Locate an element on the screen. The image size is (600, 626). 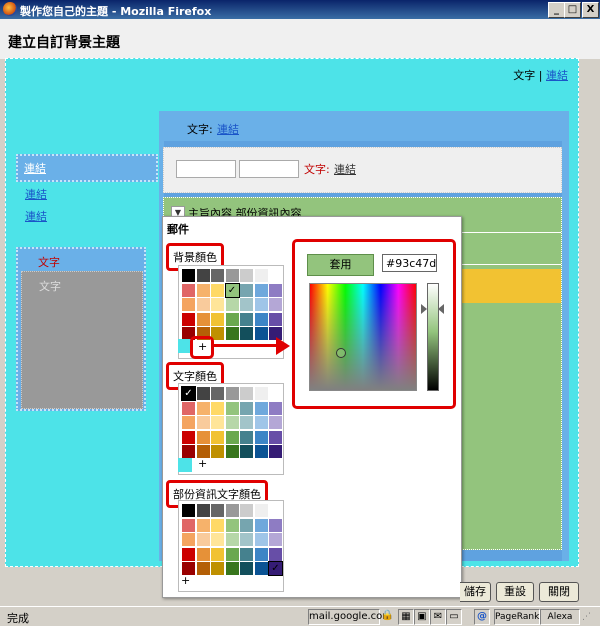
sidebar-link-2: 連結 is located at coordinates (36, 194).